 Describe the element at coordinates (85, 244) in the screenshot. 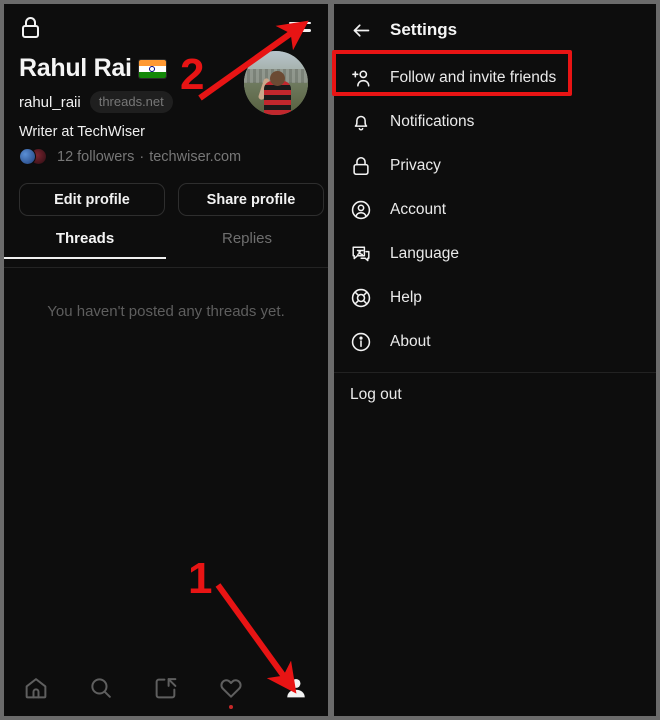

I see `tab-threads: Threads` at that location.